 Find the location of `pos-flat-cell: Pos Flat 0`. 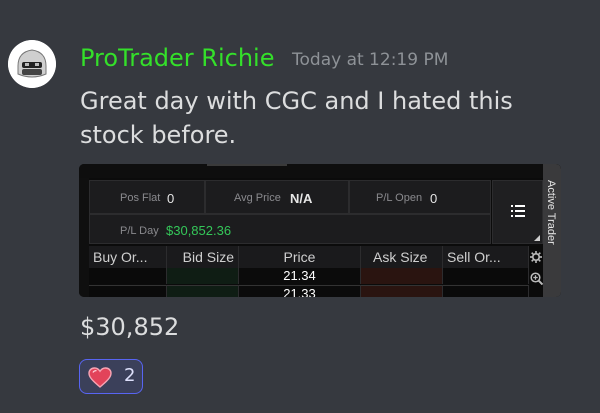

pos-flat-cell: Pos Flat 0 is located at coordinates (147, 197).